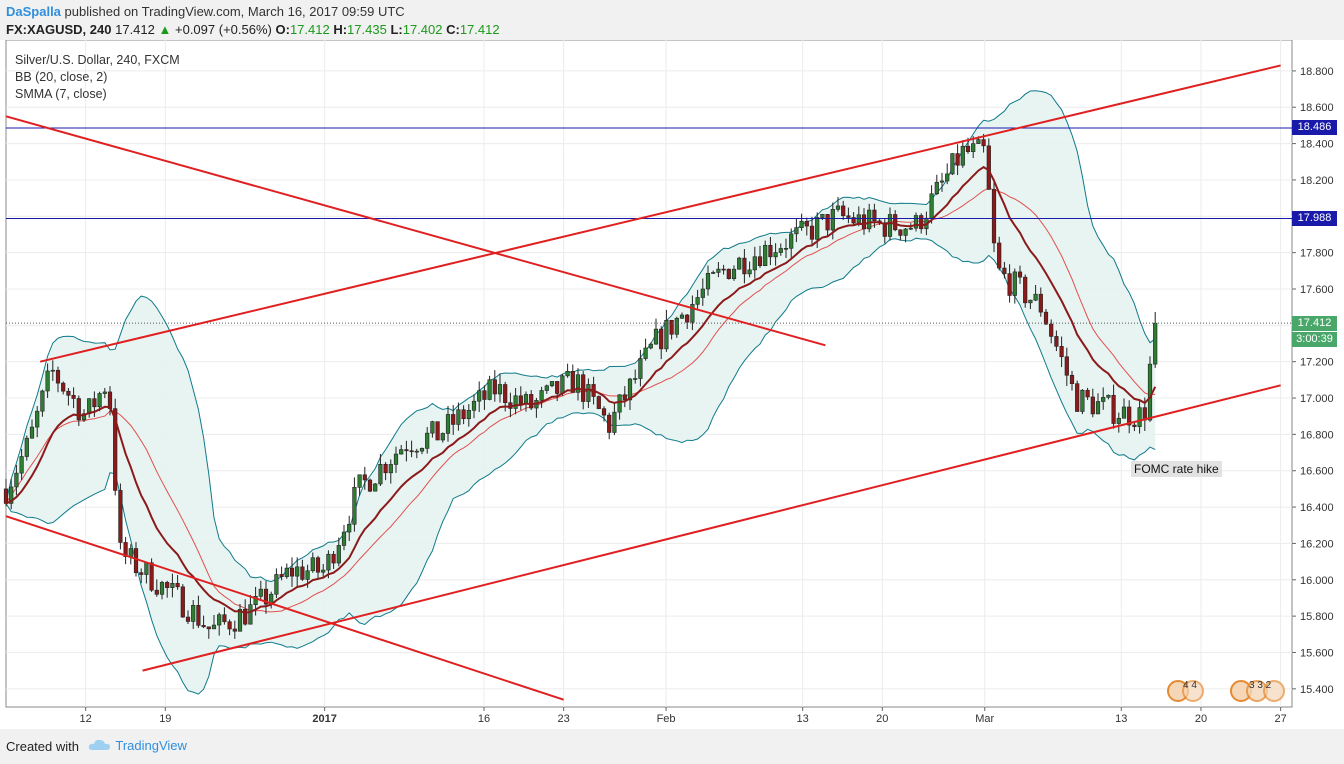 This screenshot has height=764, width=1344. I want to click on symbol-label: FX:XAGUSD, 240, so click(59, 29).